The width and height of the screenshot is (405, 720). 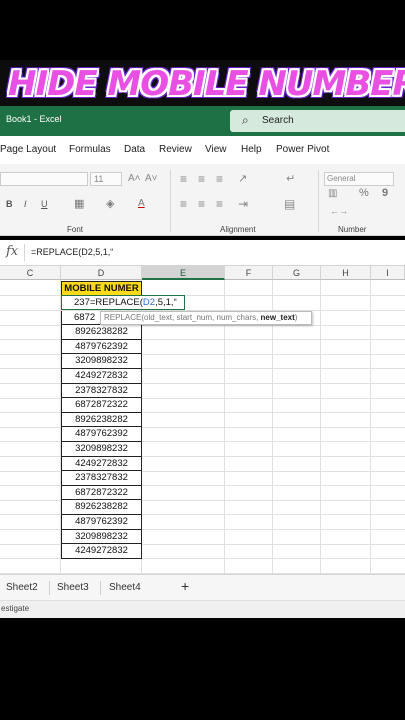 I want to click on sheet-tab-sheet2: Sheet2, so click(x=22, y=587).